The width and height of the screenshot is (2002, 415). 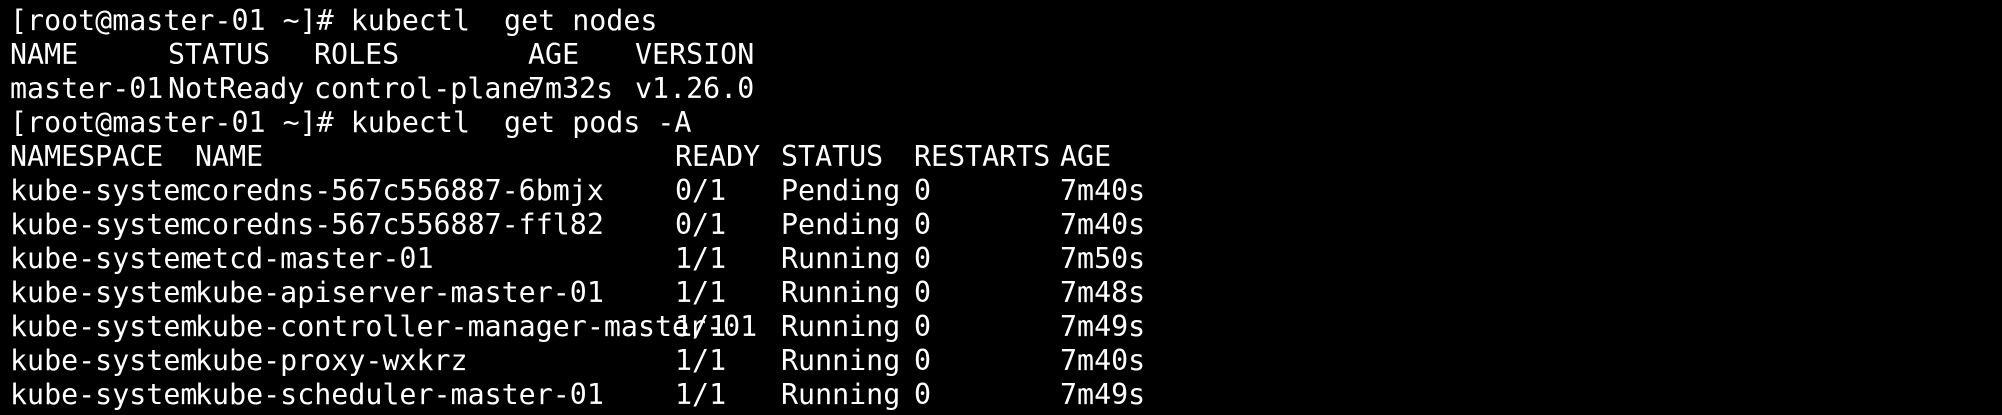 I want to click on node-name: master-01, so click(x=87, y=88).